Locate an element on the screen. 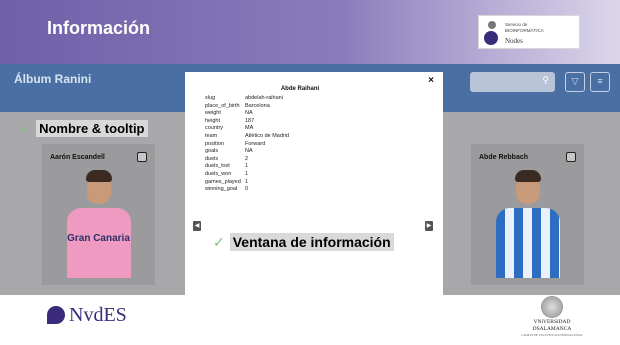  info-key: place_of_birth is located at coordinates (222, 105).